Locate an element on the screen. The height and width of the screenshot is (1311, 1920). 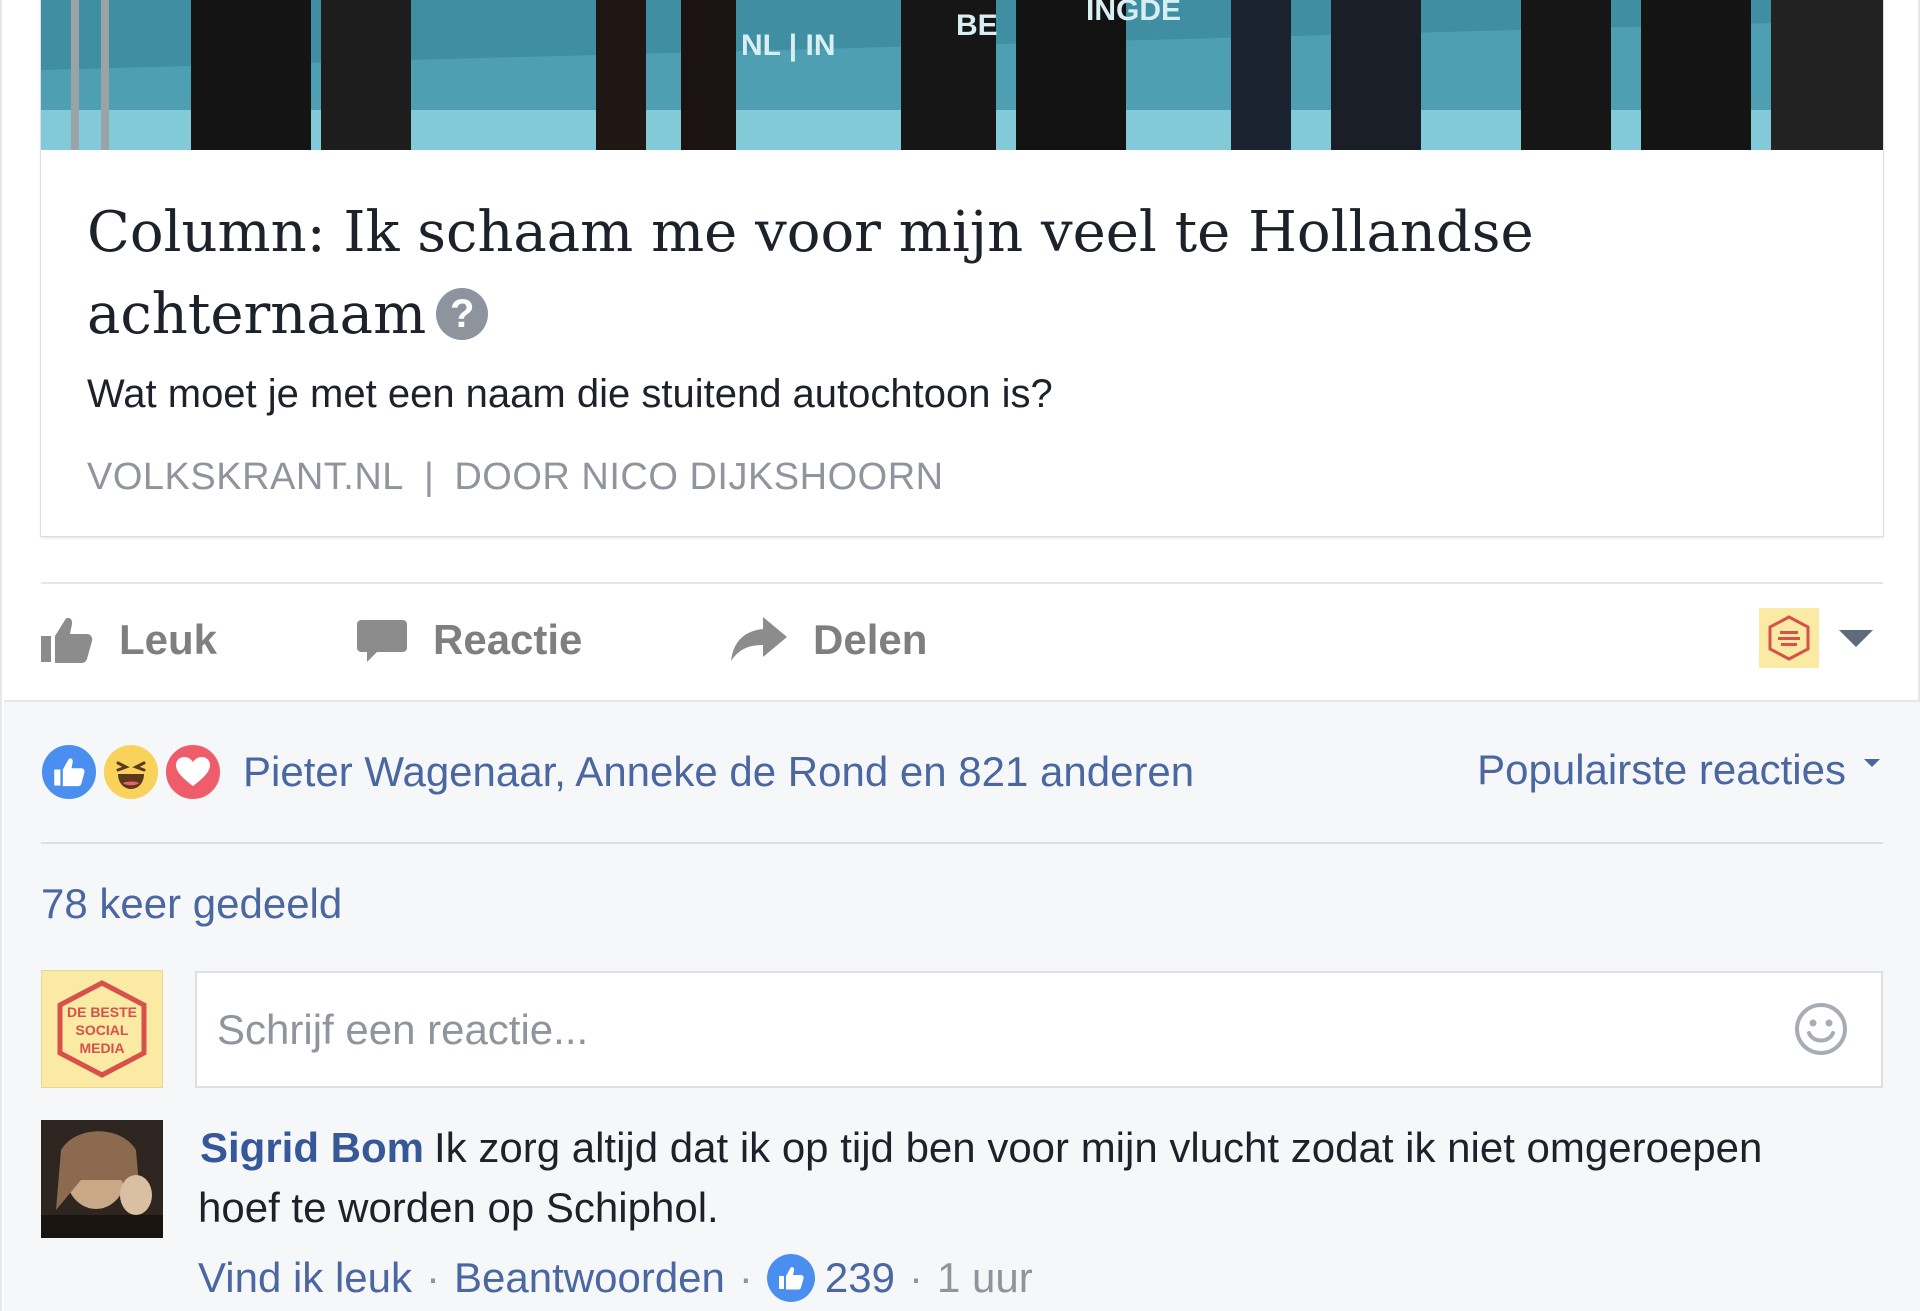
preview-photo: NL | IN BE INGDE is located at coordinates (962, 75).